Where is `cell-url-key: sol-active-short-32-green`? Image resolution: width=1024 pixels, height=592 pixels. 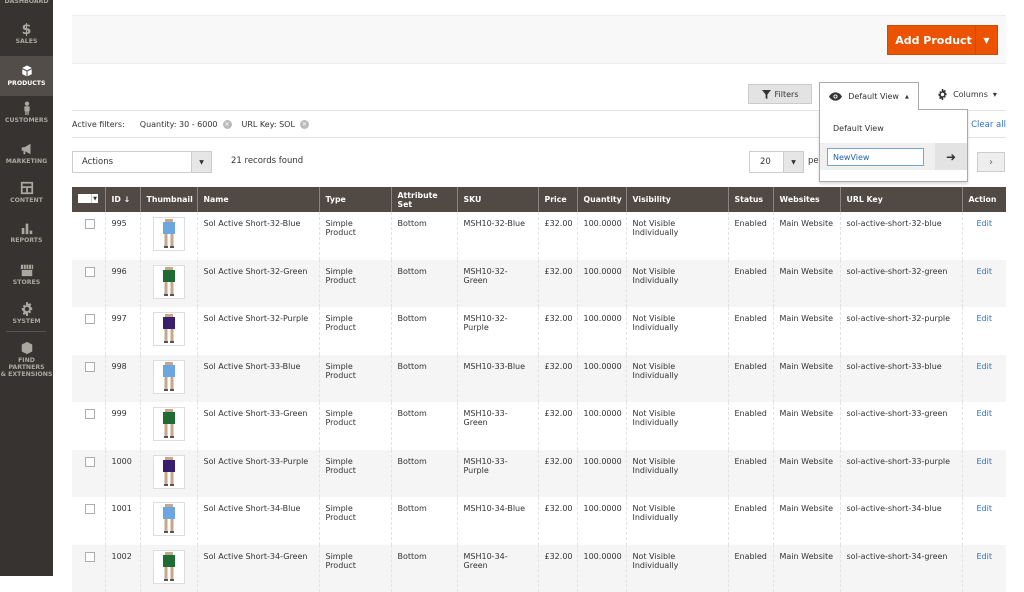 cell-url-key: sol-active-short-32-green is located at coordinates (901, 284).